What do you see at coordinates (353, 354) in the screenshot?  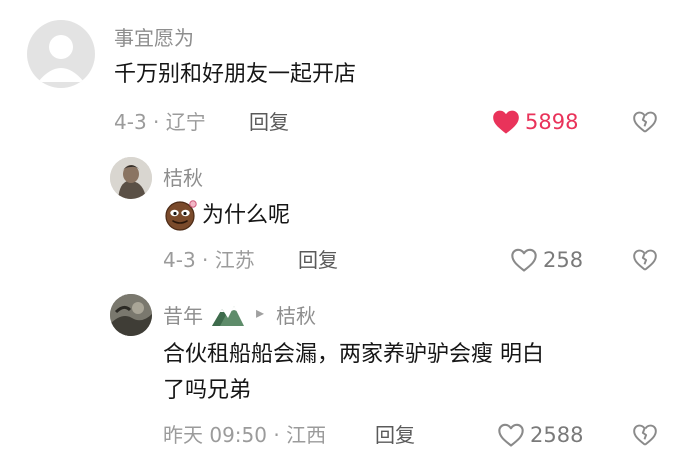 I see `comment-text: 合伙租船船会漏，两家养驴驴会瘦 明白` at bounding box center [353, 354].